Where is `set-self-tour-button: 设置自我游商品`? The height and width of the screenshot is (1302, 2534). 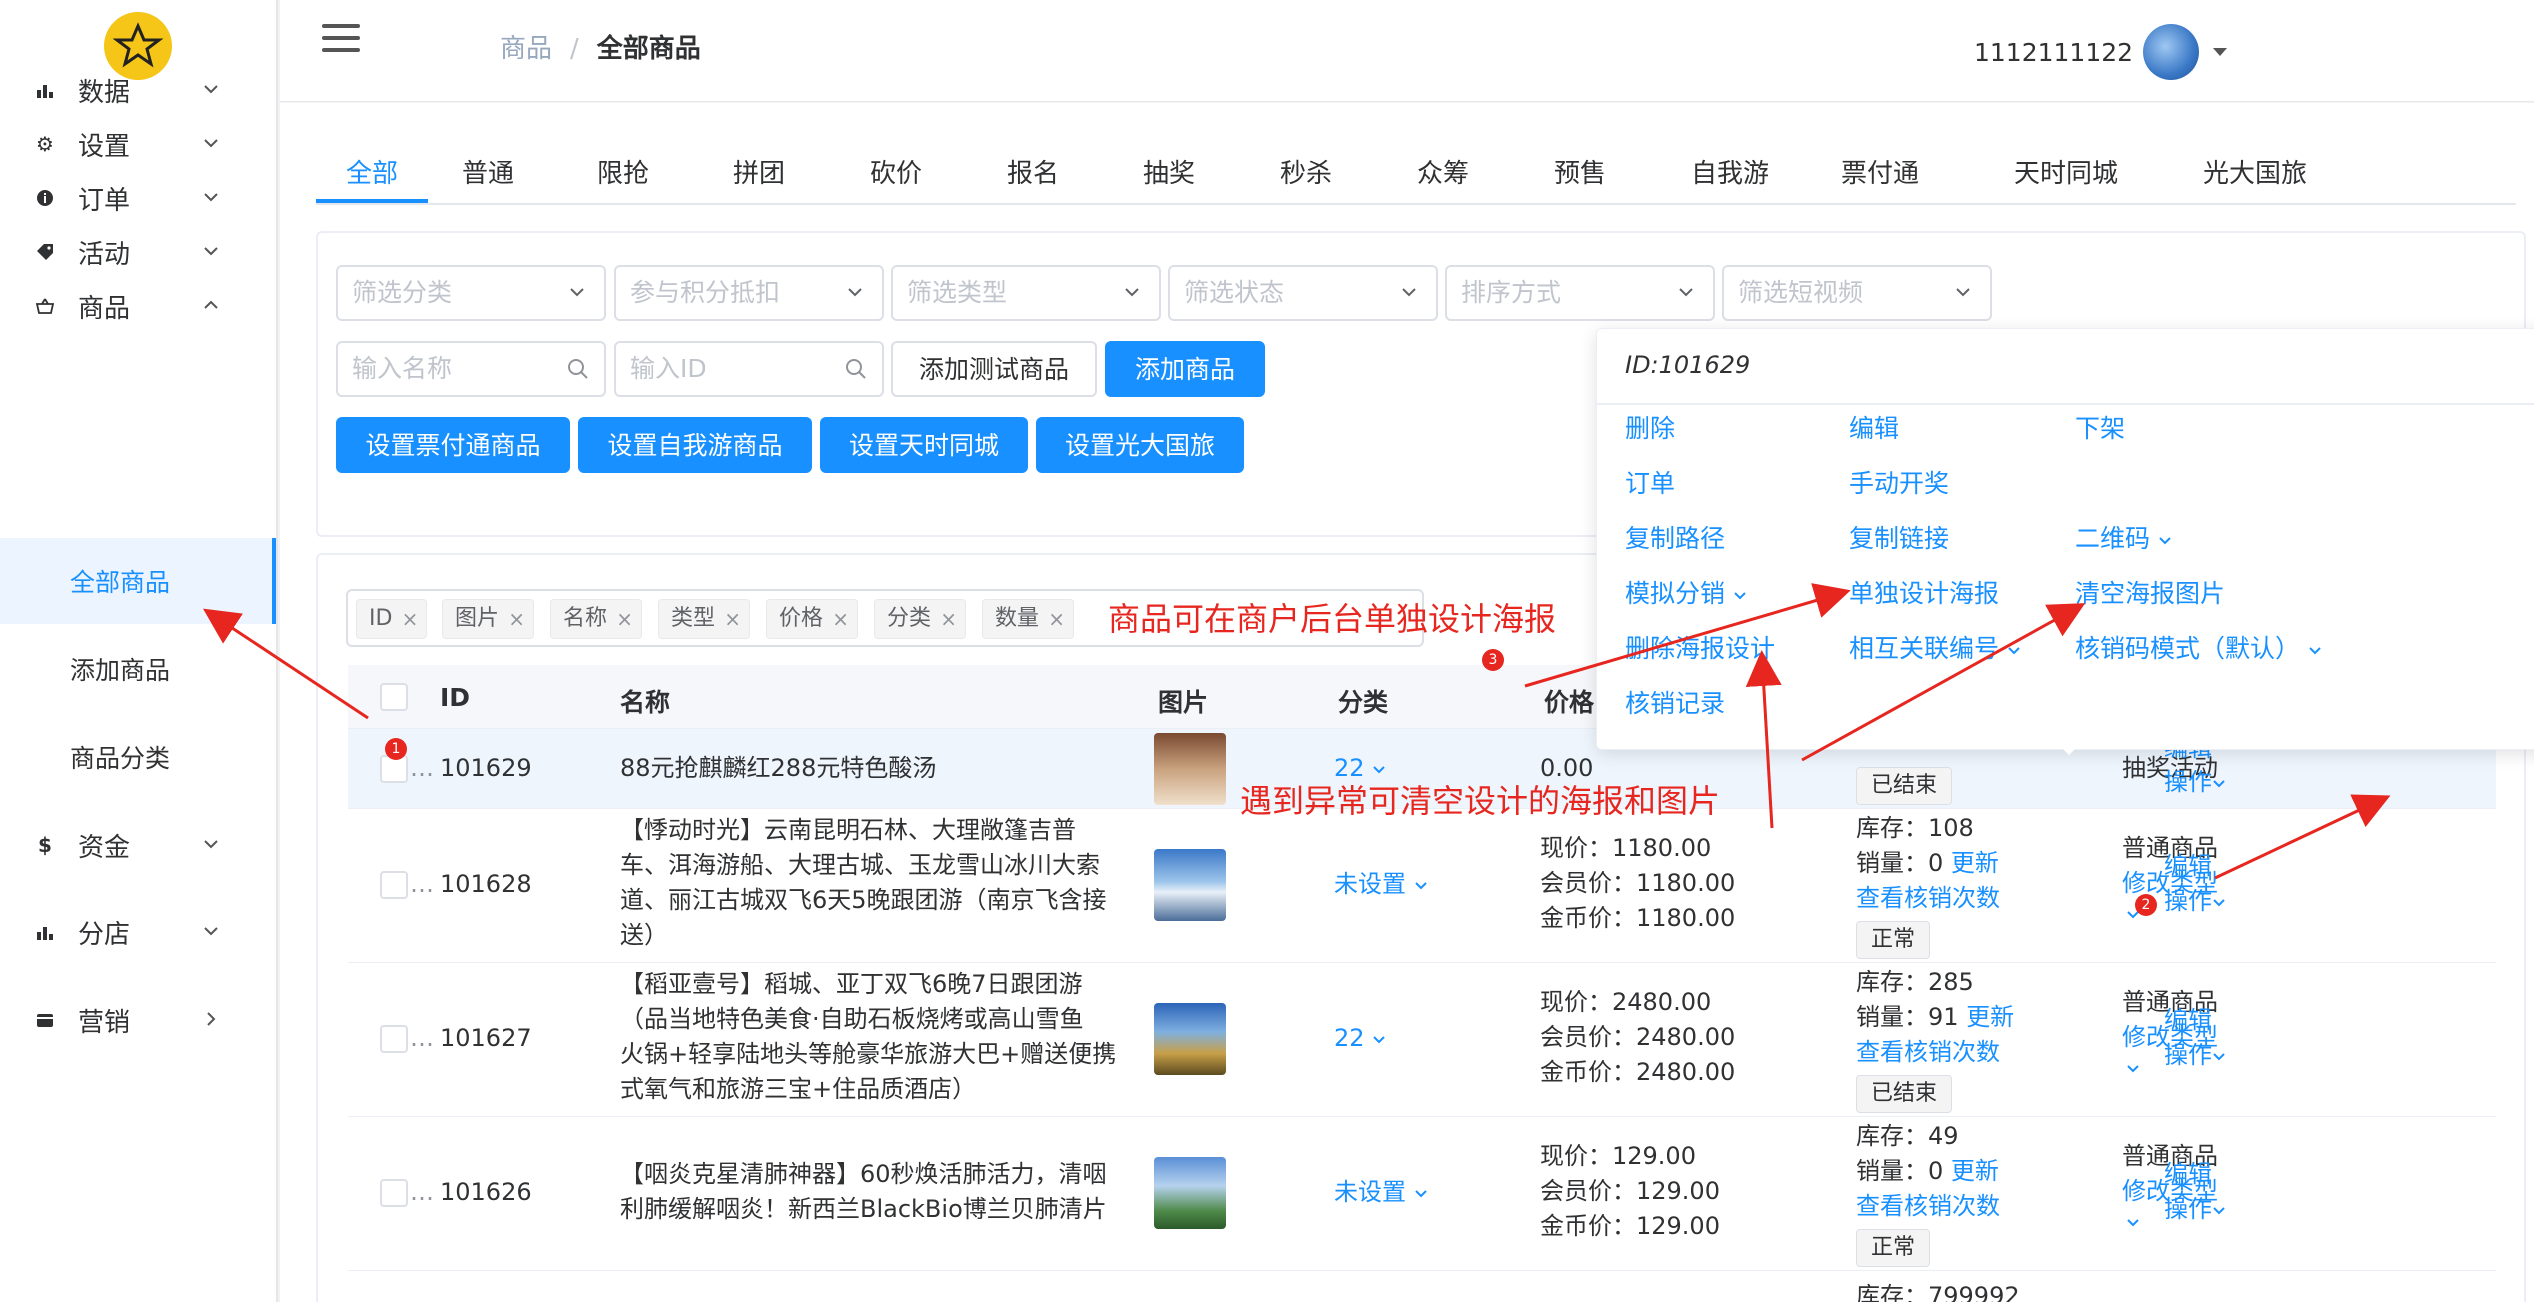 set-self-tour-button: 设置自我游商品 is located at coordinates (695, 445).